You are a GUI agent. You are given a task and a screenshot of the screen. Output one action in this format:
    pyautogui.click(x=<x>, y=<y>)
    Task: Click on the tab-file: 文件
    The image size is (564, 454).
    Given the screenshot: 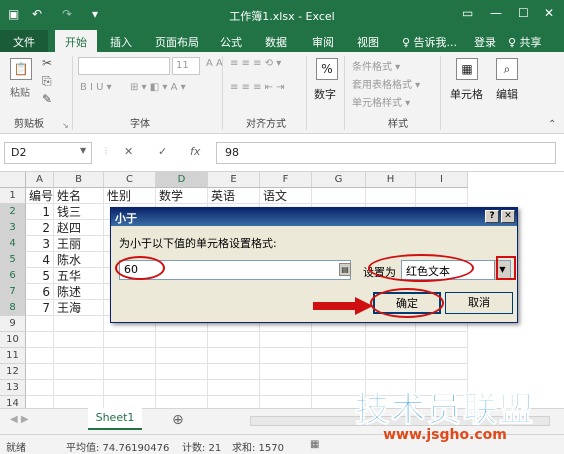 What is the action you would take?
    pyautogui.click(x=24, y=41)
    